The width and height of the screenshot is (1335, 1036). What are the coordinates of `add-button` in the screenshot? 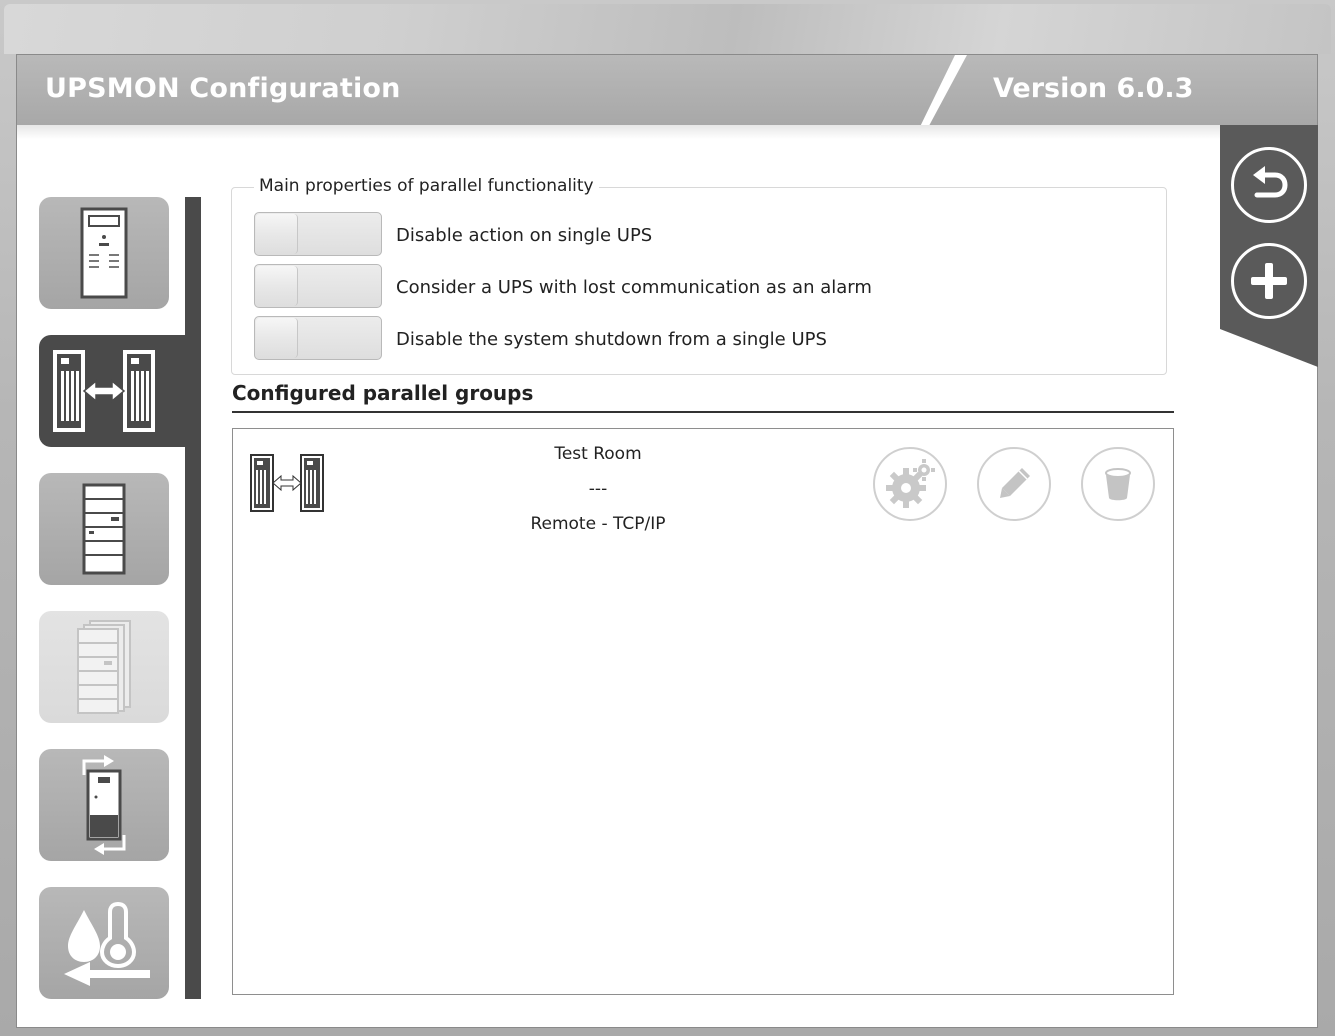 It's located at (1269, 281).